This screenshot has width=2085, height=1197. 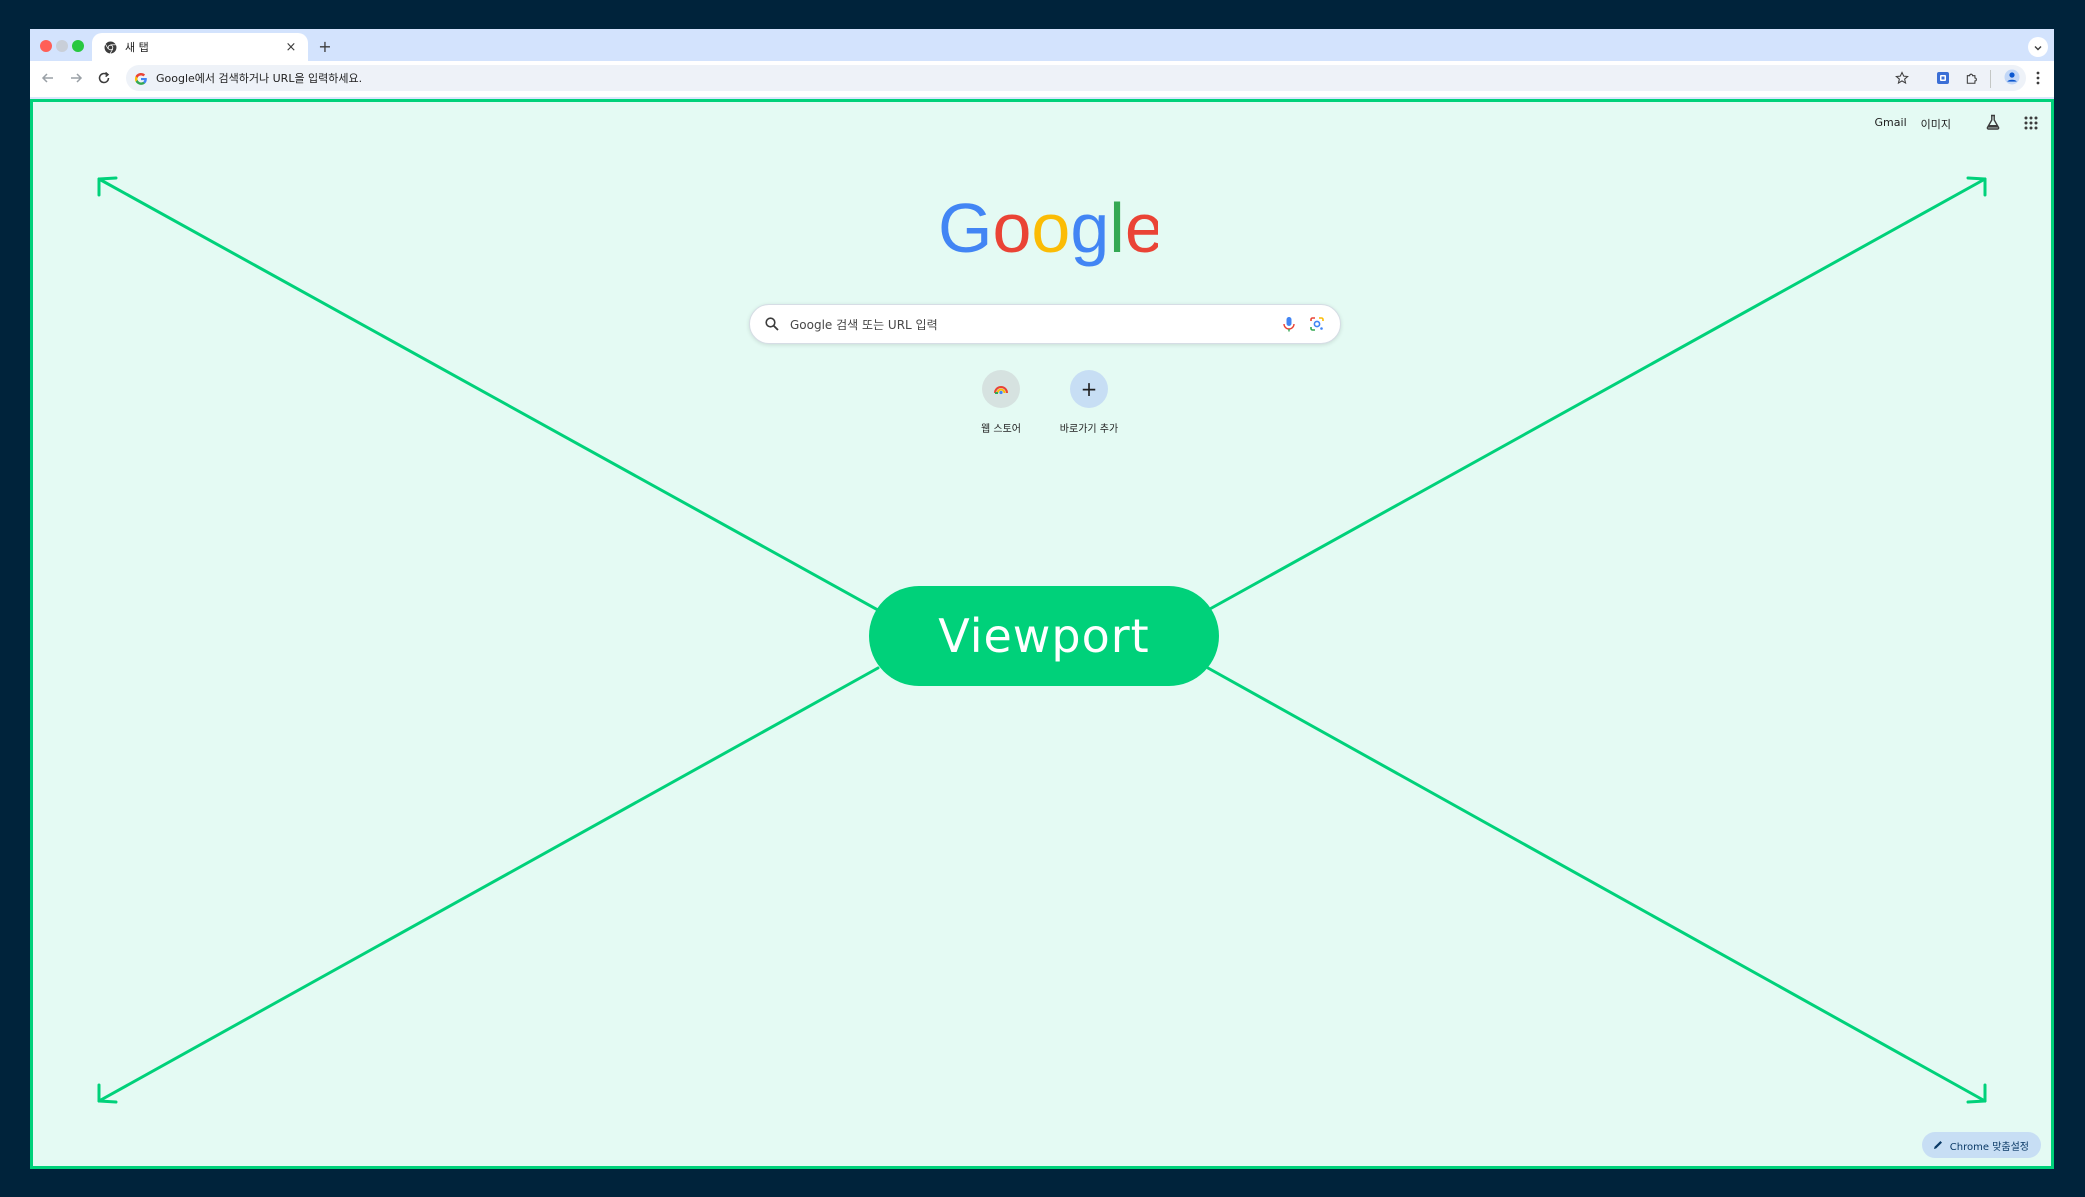 I want to click on arrow-top-left, so click(x=488, y=394).